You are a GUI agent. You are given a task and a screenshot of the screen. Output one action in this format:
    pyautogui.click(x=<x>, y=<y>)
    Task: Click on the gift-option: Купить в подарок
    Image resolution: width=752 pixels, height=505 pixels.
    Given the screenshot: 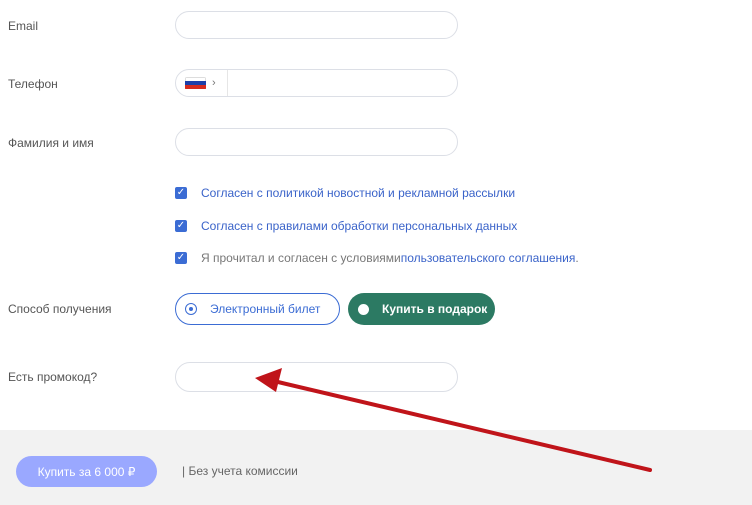 What is the action you would take?
    pyautogui.click(x=421, y=309)
    